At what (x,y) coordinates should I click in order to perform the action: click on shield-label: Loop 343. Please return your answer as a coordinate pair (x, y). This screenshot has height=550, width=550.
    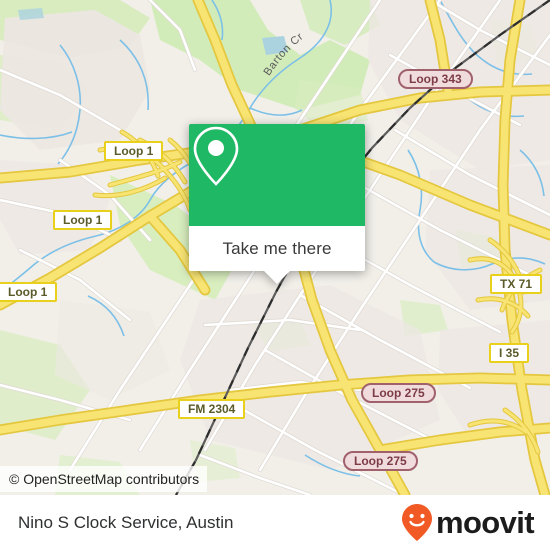
    Looking at the image, I should click on (435, 79).